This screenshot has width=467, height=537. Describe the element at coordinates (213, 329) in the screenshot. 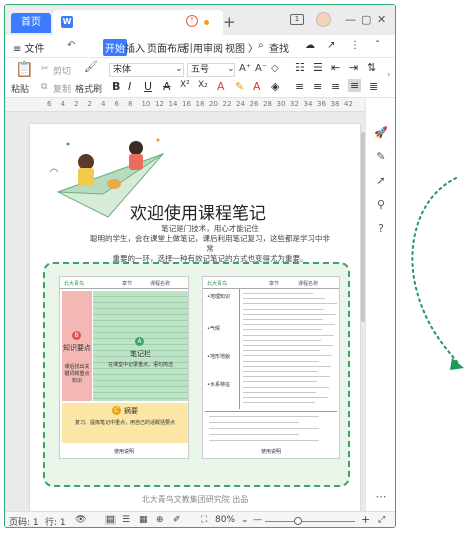

I see `row-label: •气候` at that location.